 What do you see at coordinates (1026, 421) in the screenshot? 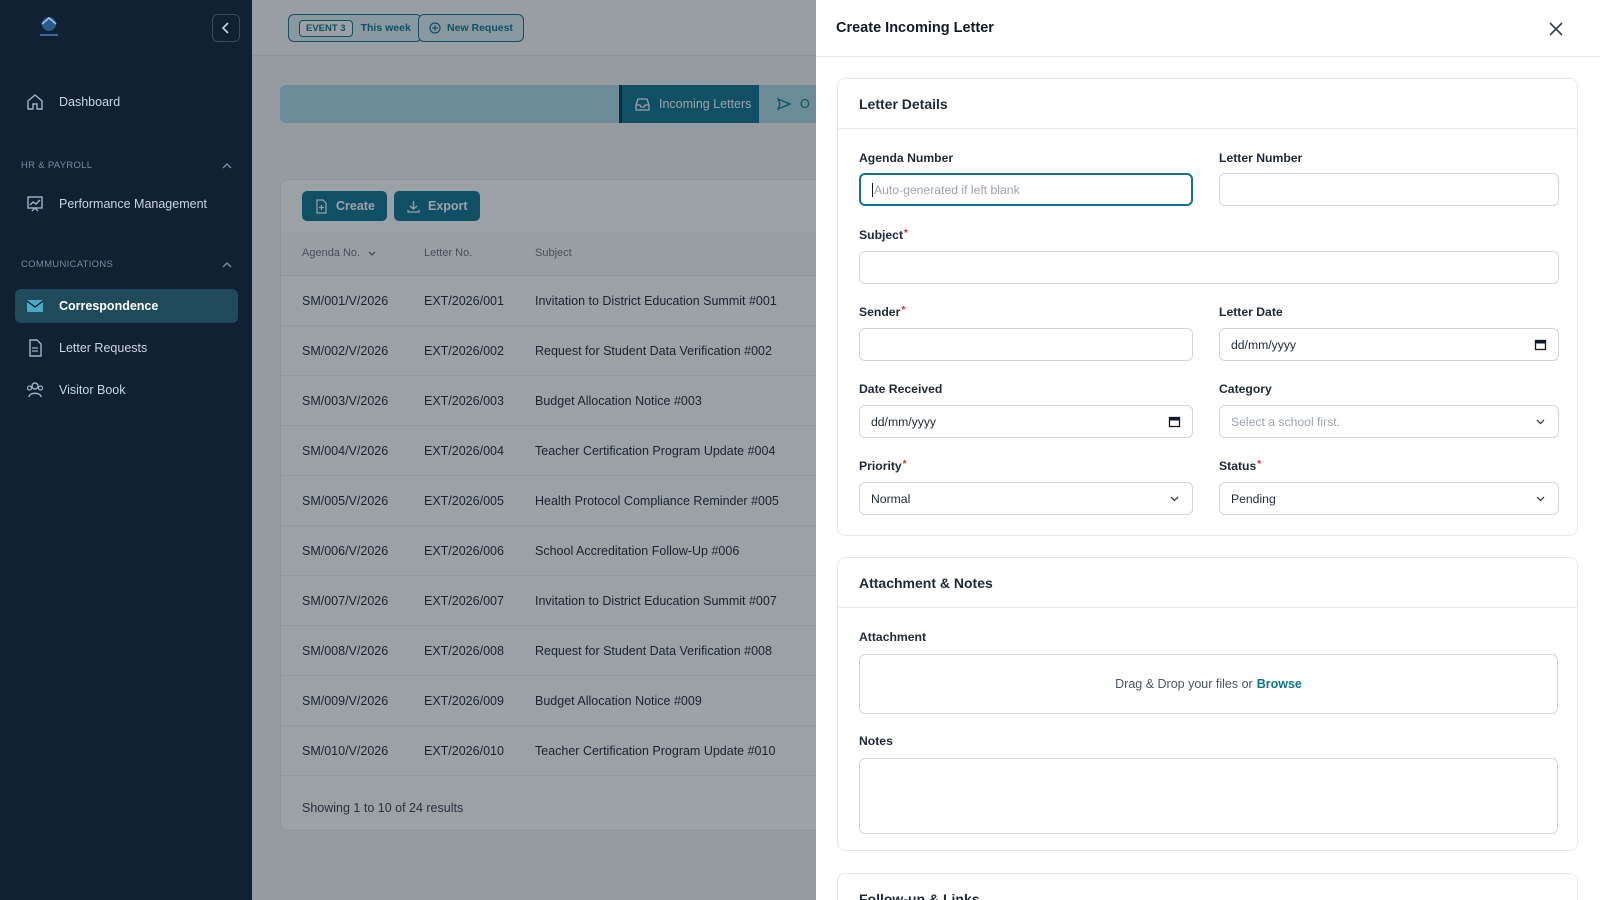
I see `date-received-input: dd/mm/yyyy` at bounding box center [1026, 421].